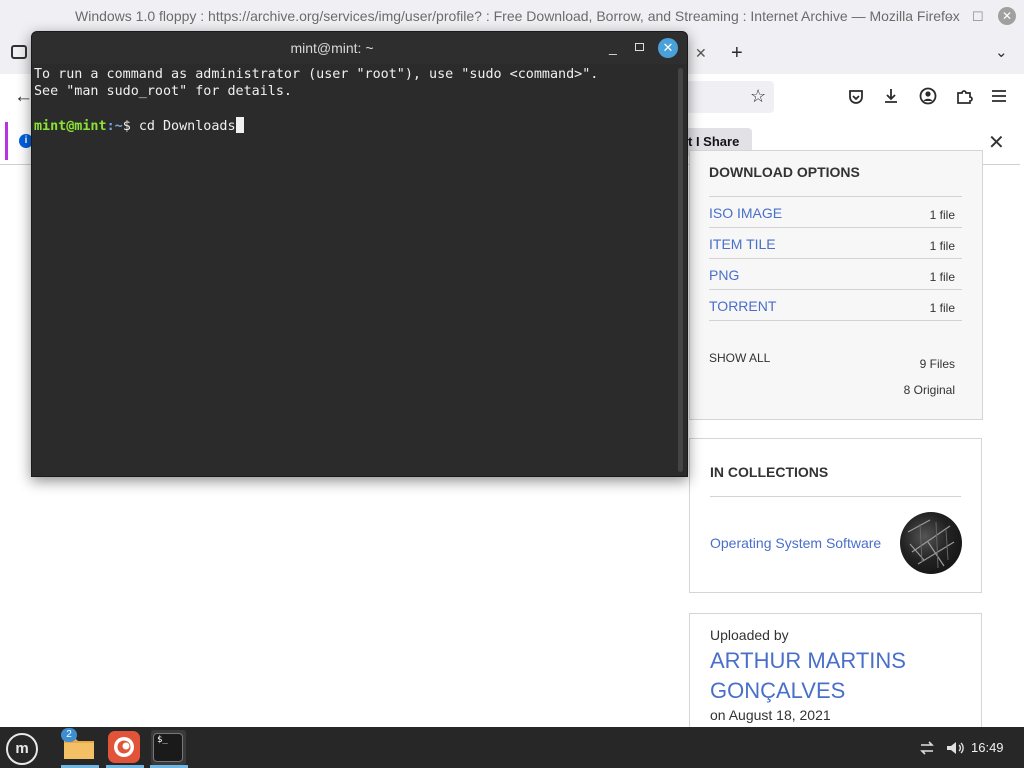  What do you see at coordinates (124, 747) in the screenshot?
I see `firefox-app-icon` at bounding box center [124, 747].